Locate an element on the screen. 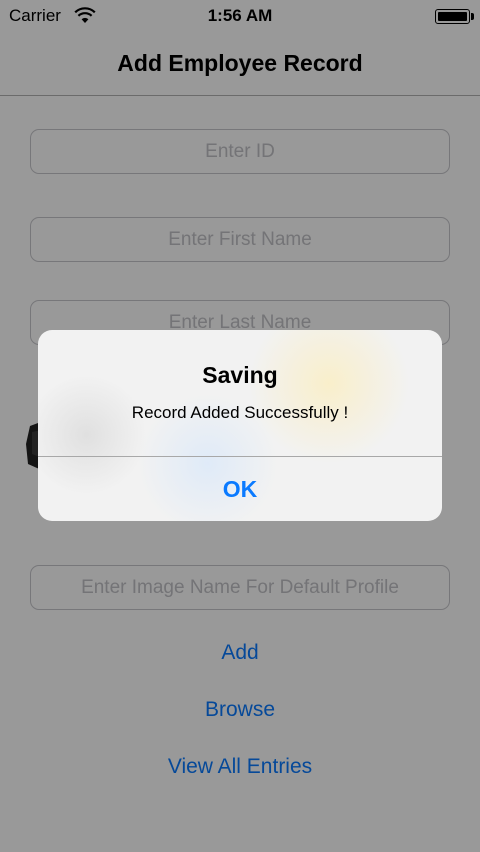 Image resolution: width=480 pixels, height=852 pixels. ok-button: OK is located at coordinates (240, 489).